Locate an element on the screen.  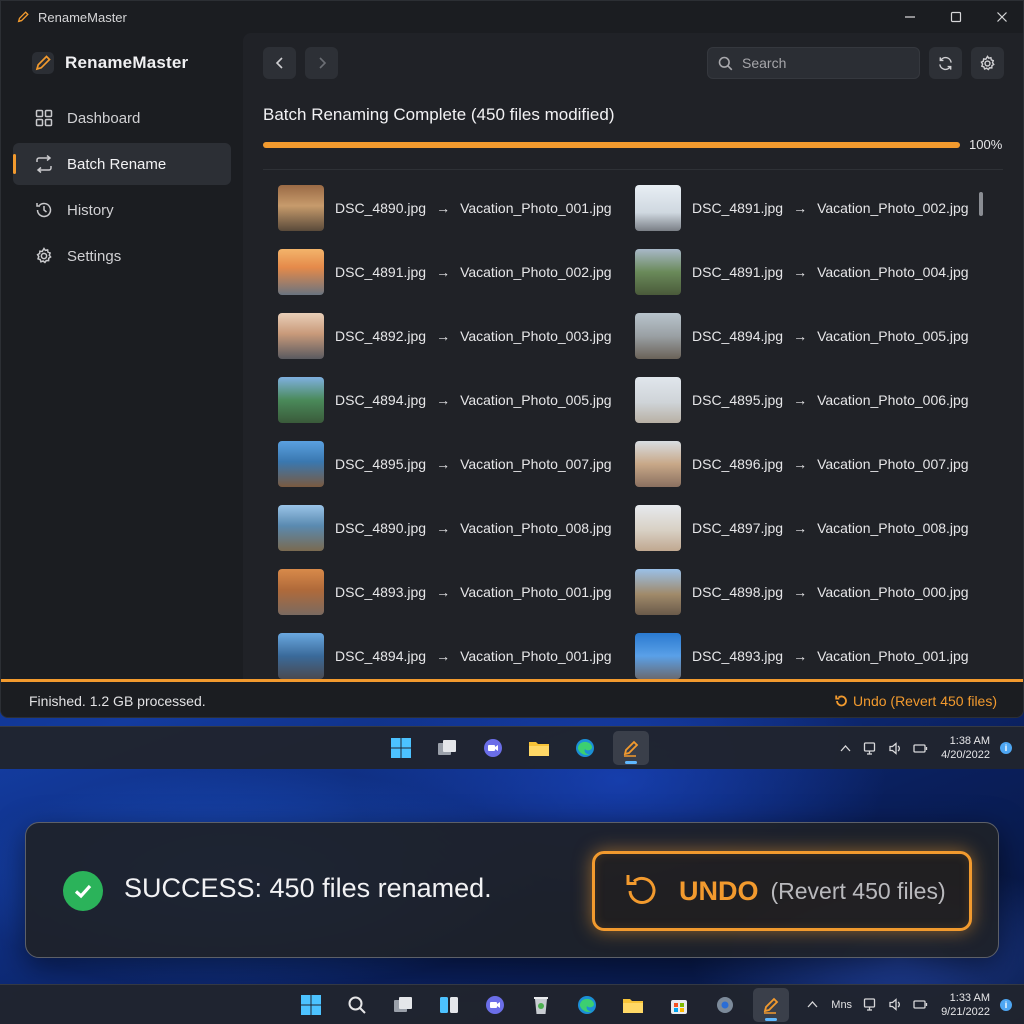
toast-undo-label: UNDO is located at coordinates (719, 890).